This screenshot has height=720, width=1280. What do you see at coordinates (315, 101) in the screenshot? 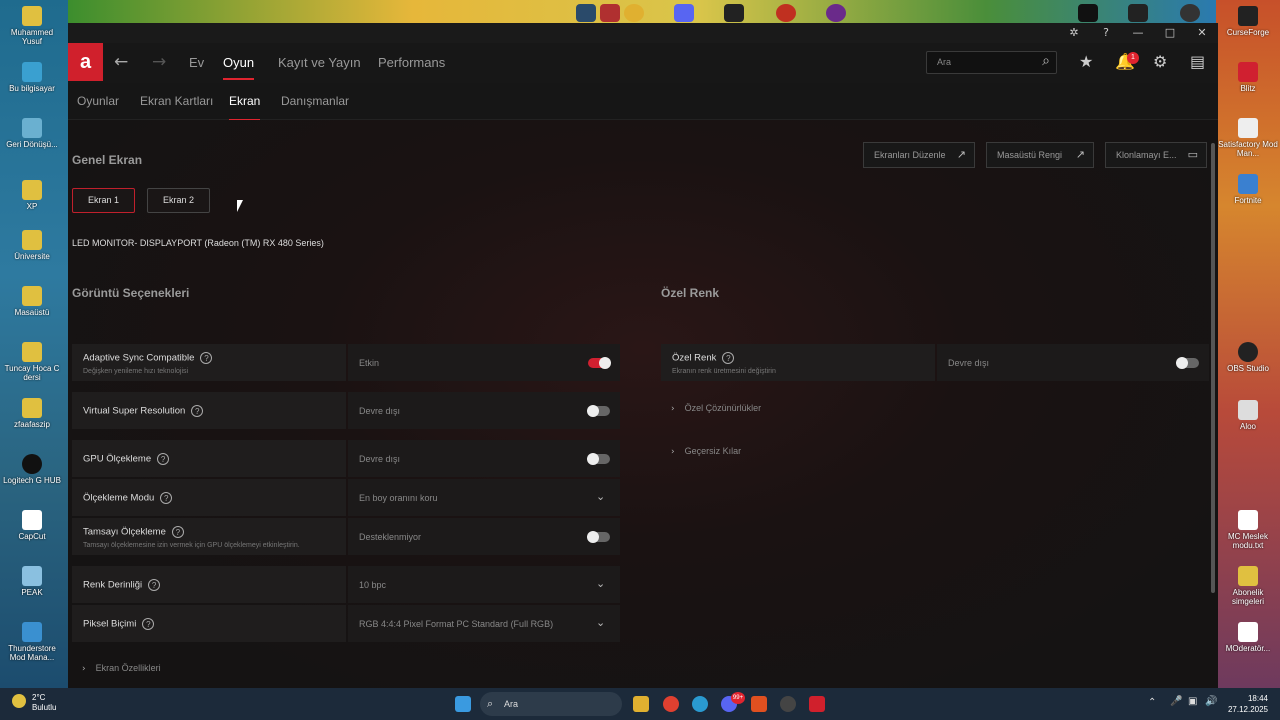
I see `tab-advisors: Danışmanlar` at bounding box center [315, 101].